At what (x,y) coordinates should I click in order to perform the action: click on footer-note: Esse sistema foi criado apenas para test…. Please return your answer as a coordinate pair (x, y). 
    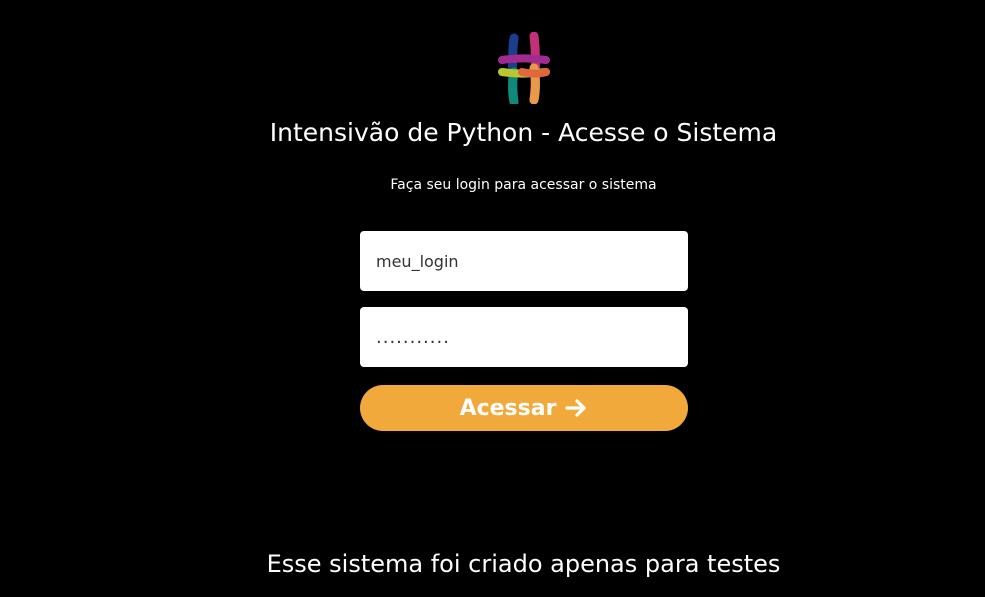
    Looking at the image, I should click on (523, 564).